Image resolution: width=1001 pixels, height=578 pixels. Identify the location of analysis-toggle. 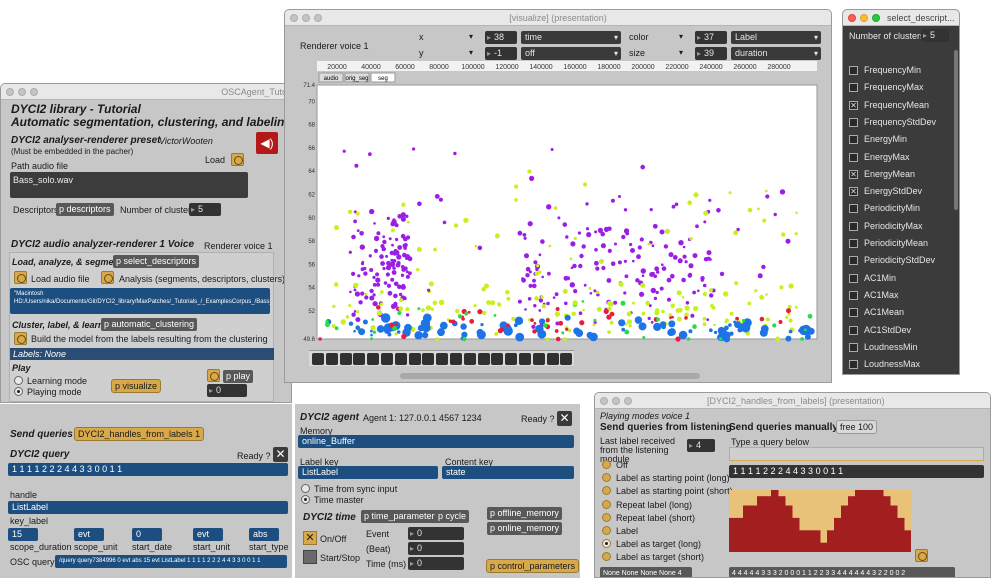
(107, 277).